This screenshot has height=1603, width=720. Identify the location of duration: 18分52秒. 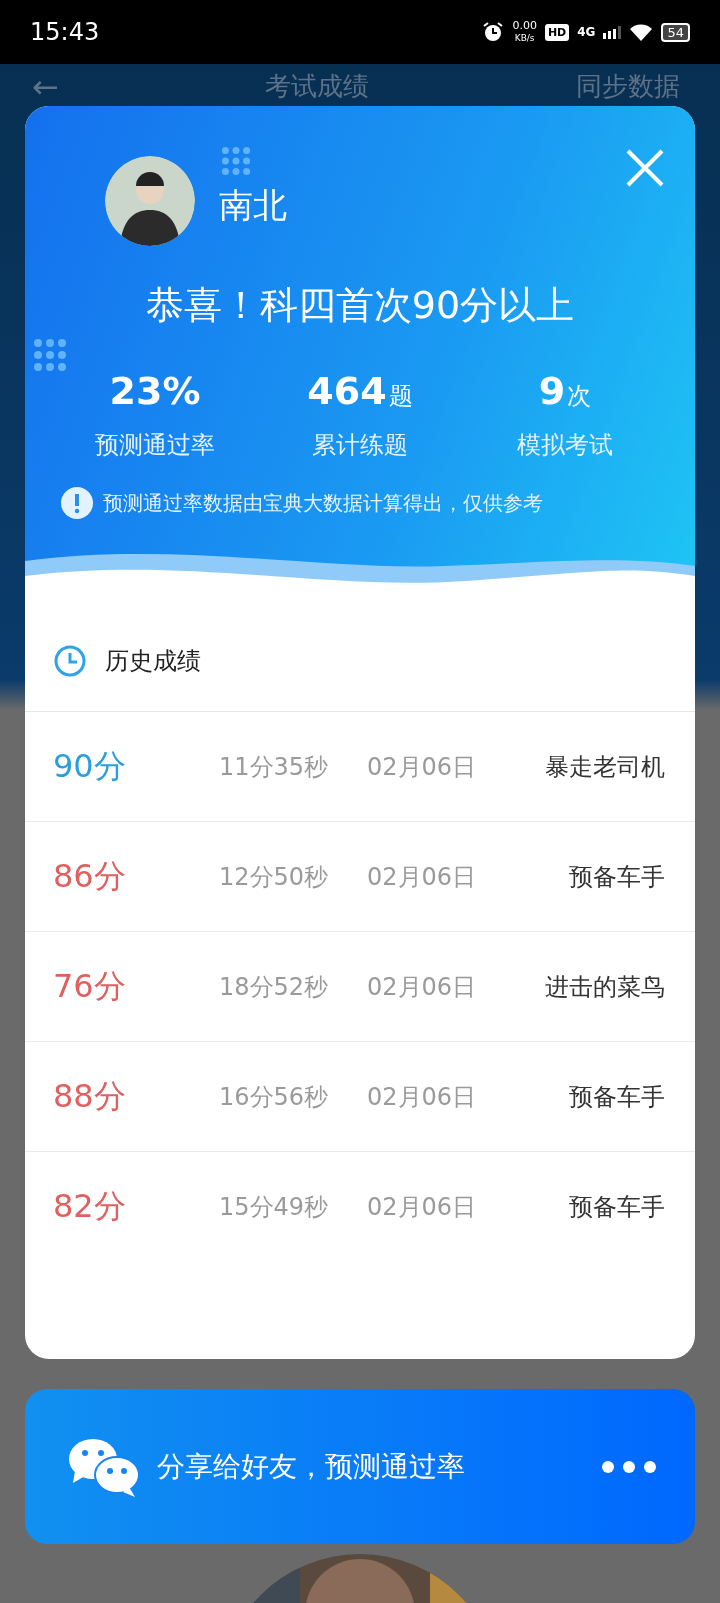
(274, 987).